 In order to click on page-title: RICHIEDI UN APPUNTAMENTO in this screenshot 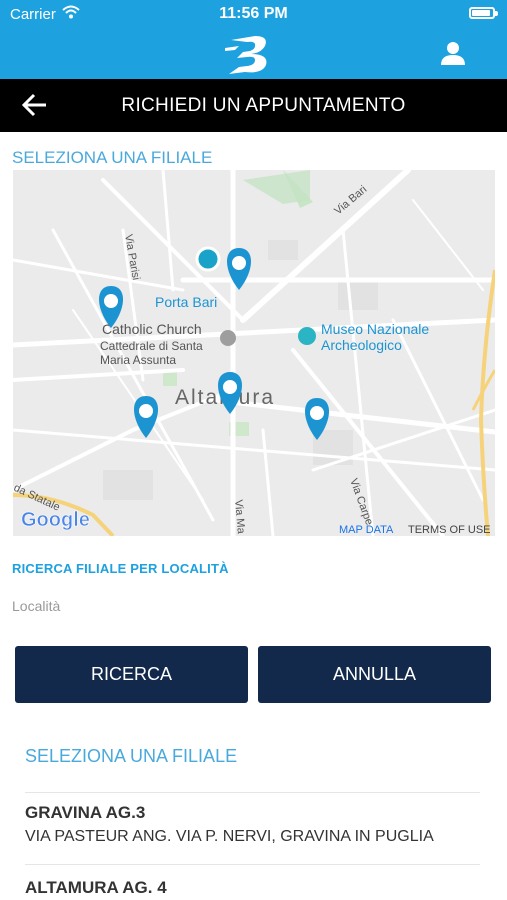, I will do `click(263, 105)`.